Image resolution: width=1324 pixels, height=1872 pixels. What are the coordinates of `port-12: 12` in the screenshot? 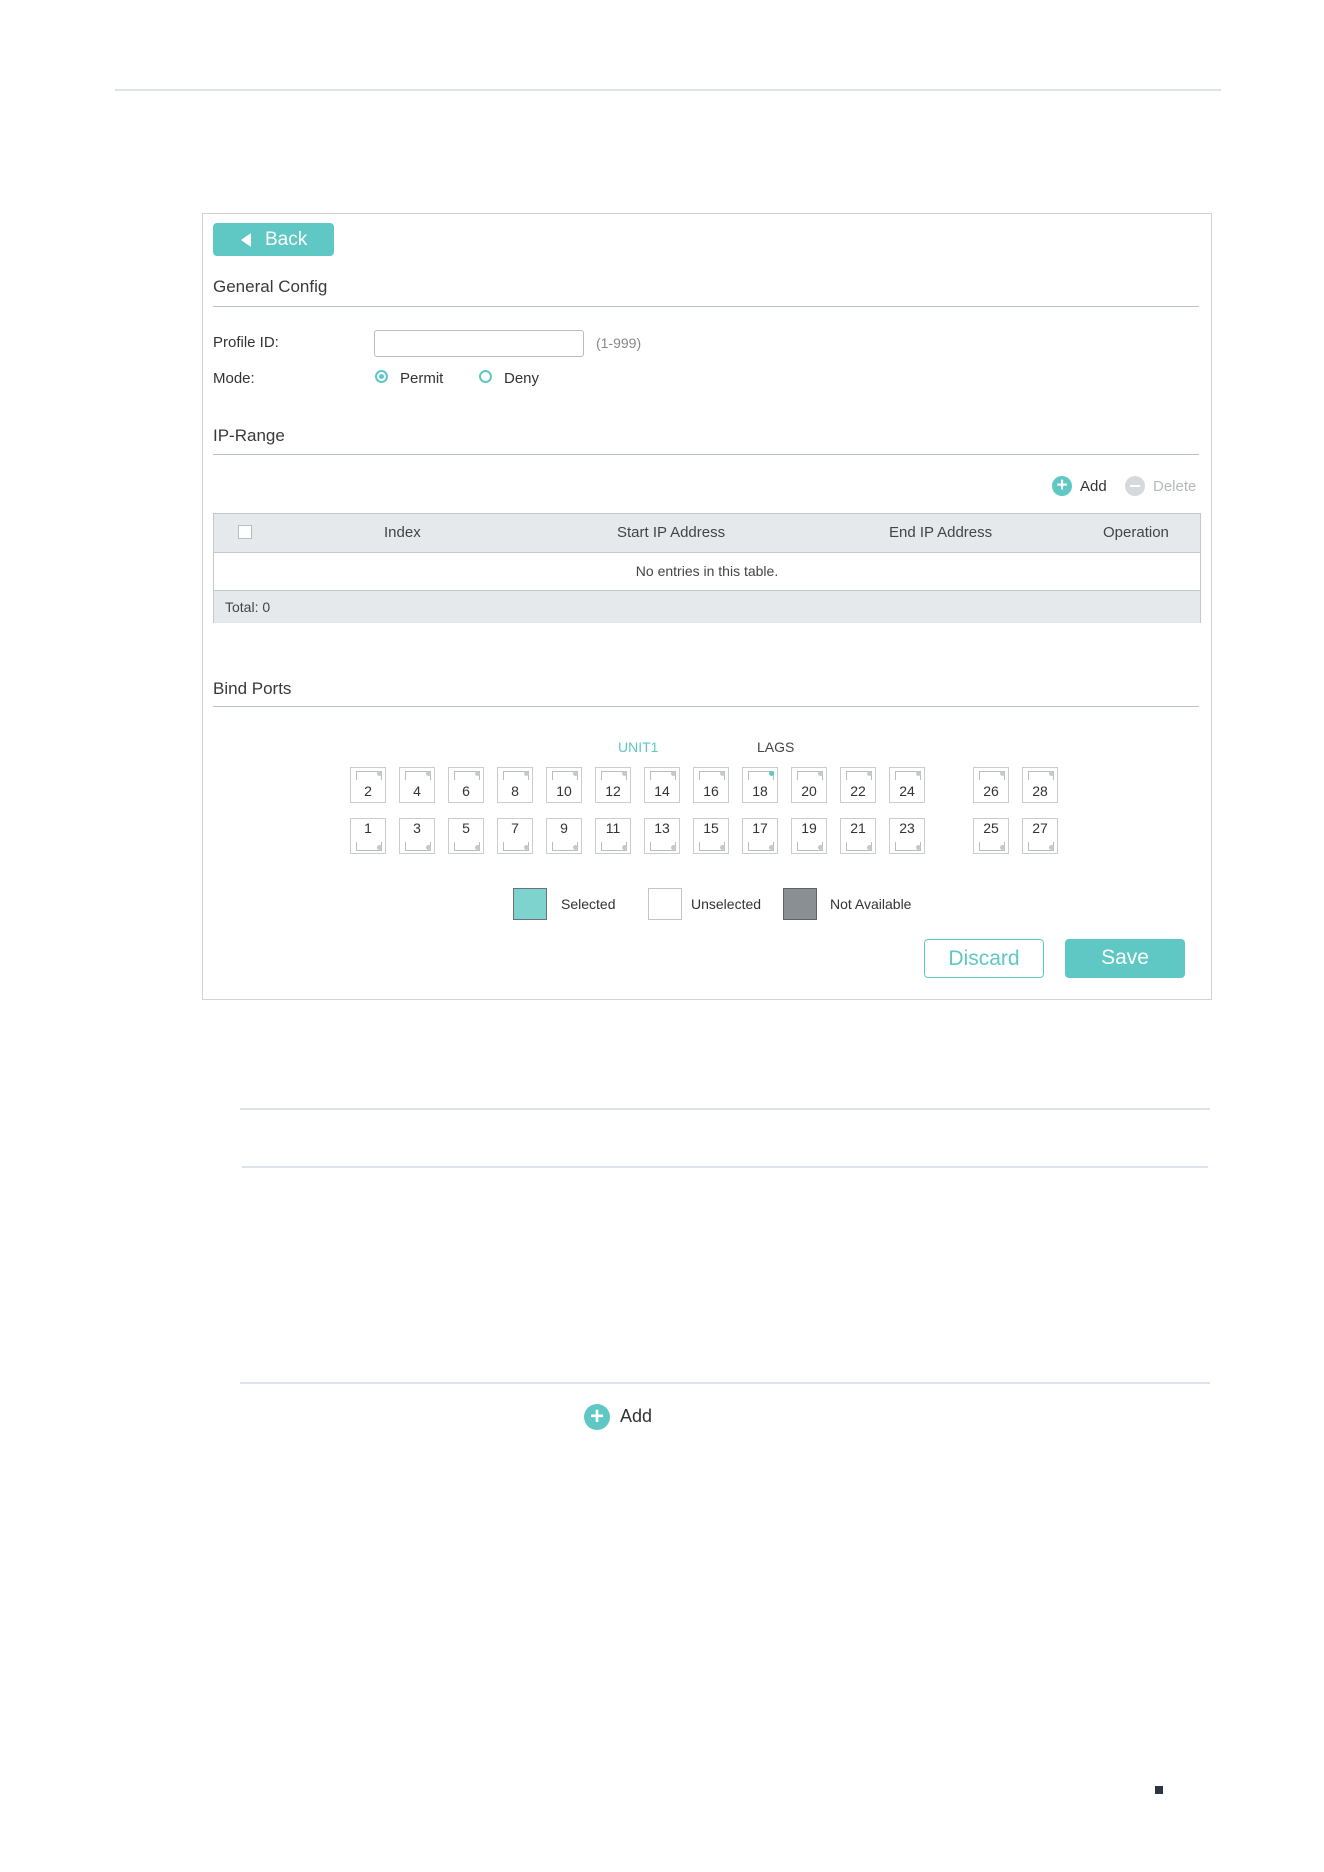 It's located at (613, 785).